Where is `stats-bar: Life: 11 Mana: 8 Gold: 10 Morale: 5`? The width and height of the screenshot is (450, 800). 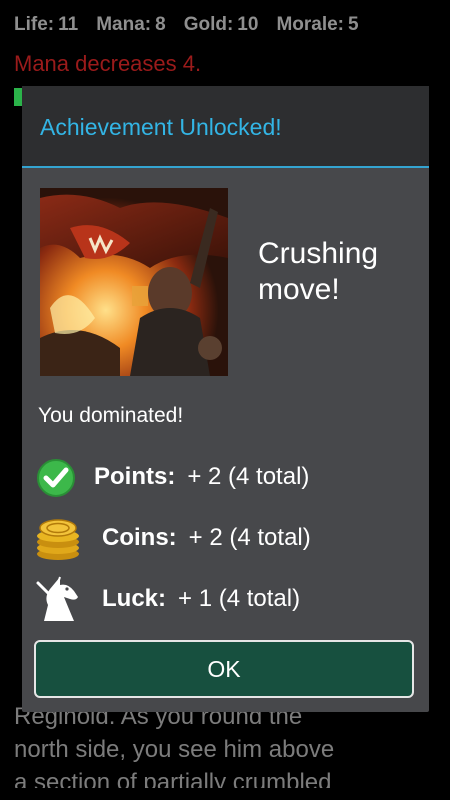 stats-bar: Life: 11 Mana: 8 Gold: 10 Morale: 5 is located at coordinates (227, 27).